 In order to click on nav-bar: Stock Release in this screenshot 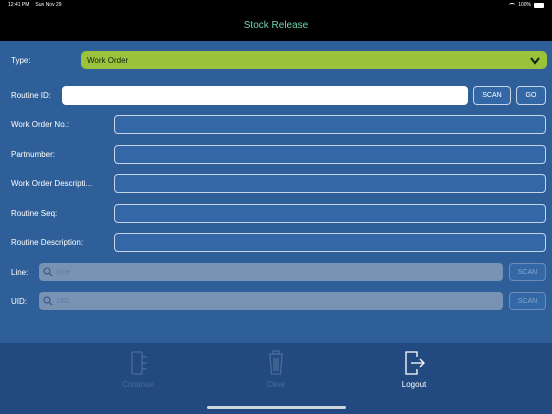, I will do `click(276, 25)`.